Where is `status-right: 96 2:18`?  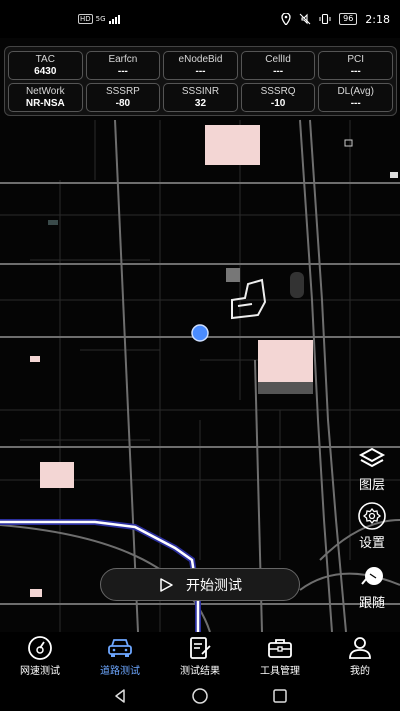
status-right: 96 2:18 is located at coordinates (335, 19).